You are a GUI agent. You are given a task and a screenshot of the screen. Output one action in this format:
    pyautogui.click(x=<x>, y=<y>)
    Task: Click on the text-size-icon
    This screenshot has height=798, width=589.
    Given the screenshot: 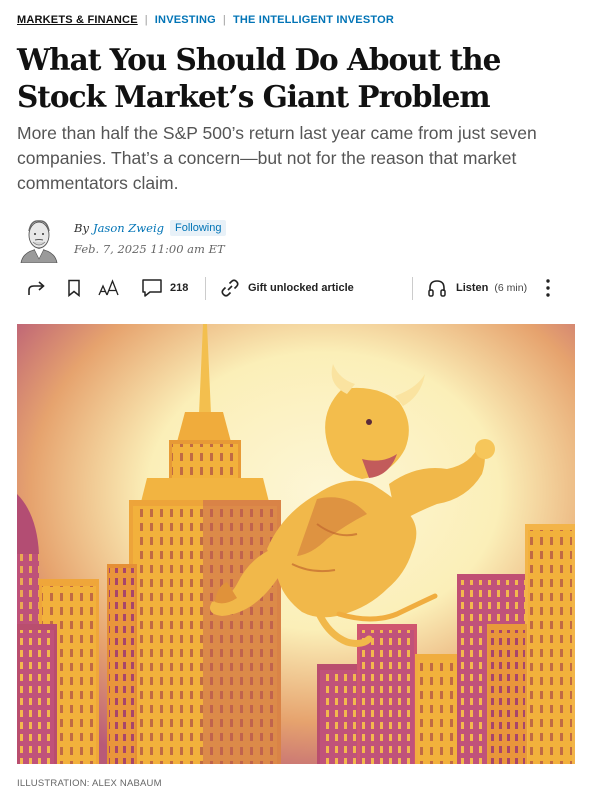 What is the action you would take?
    pyautogui.click(x=108, y=287)
    